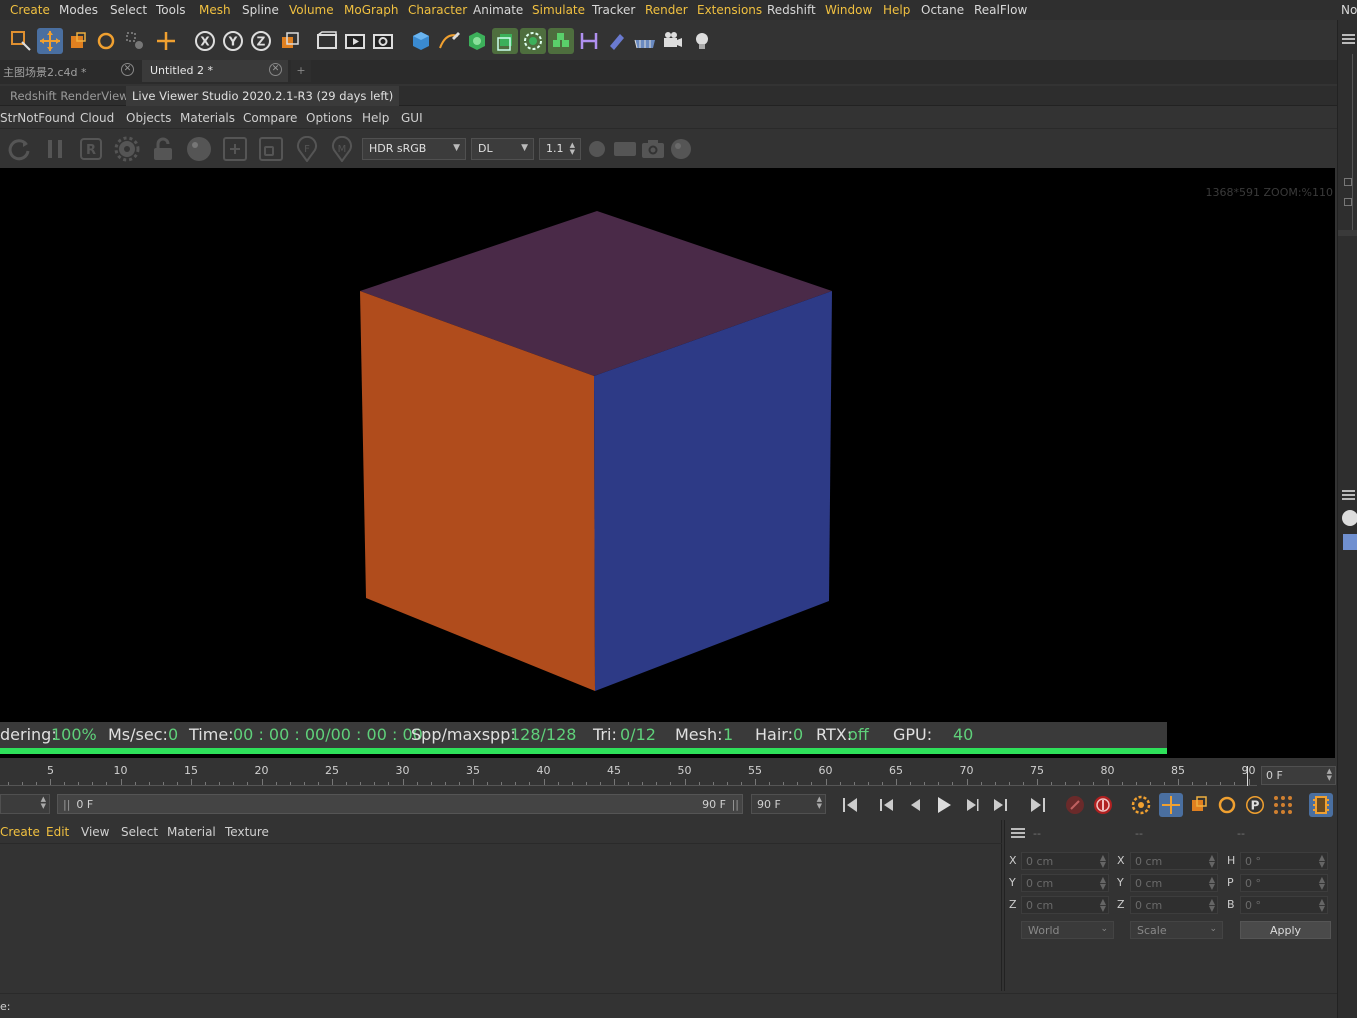 This screenshot has height=1018, width=1357. I want to click on menu-character: Character, so click(437, 10).